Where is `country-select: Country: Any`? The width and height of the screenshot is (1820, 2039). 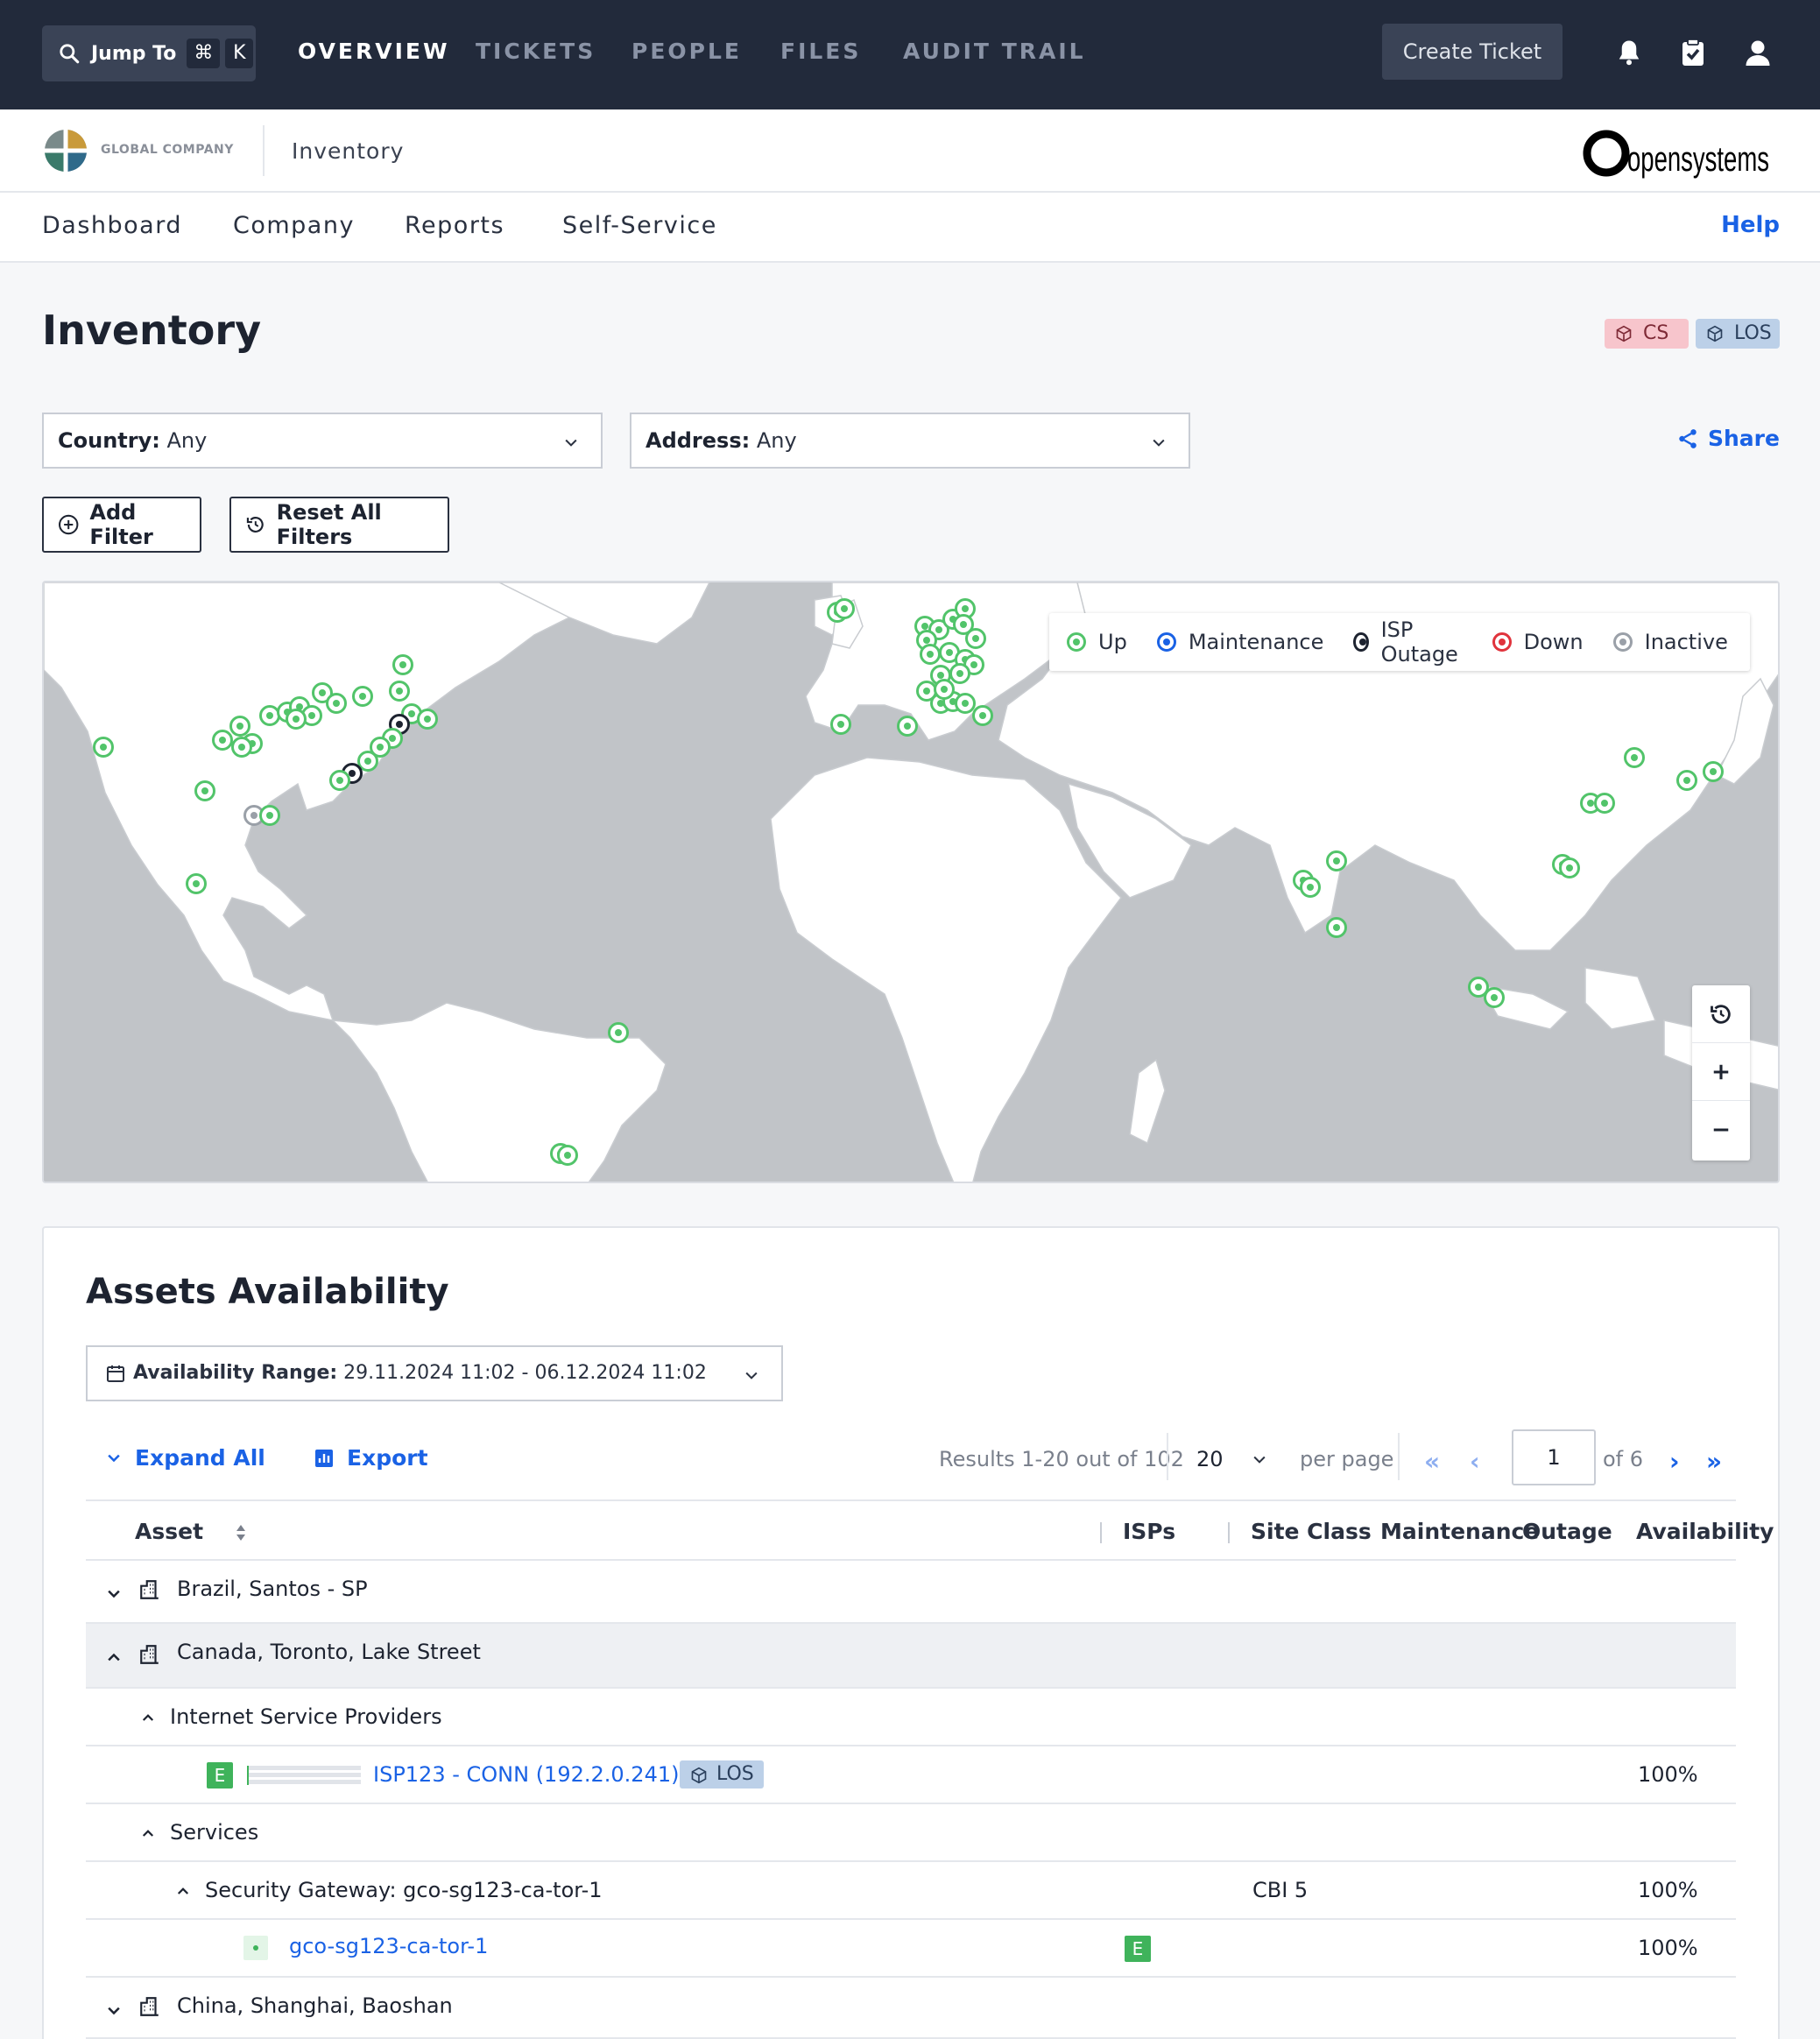 country-select: Country: Any is located at coordinates (322, 441).